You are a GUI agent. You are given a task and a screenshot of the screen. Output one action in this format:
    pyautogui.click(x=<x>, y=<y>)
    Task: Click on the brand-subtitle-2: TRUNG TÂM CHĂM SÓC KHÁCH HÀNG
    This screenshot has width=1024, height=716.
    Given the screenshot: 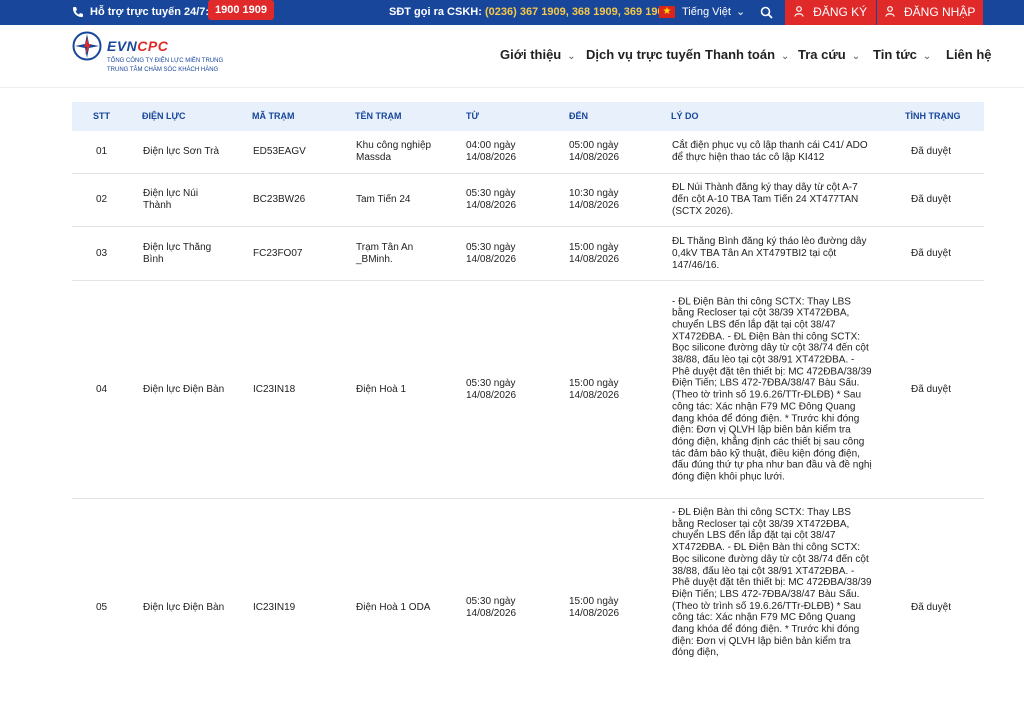 What is the action you would take?
    pyautogui.click(x=163, y=70)
    